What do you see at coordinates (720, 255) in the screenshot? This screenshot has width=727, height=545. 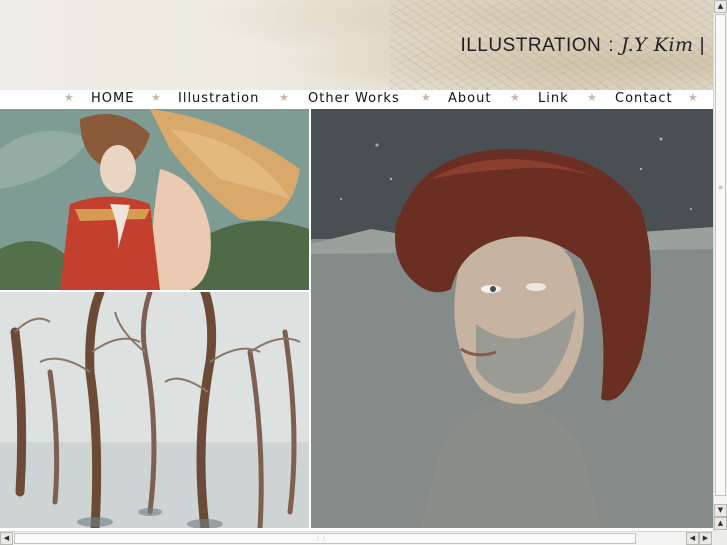 I see `vertical-scroll-thumb: ≡` at bounding box center [720, 255].